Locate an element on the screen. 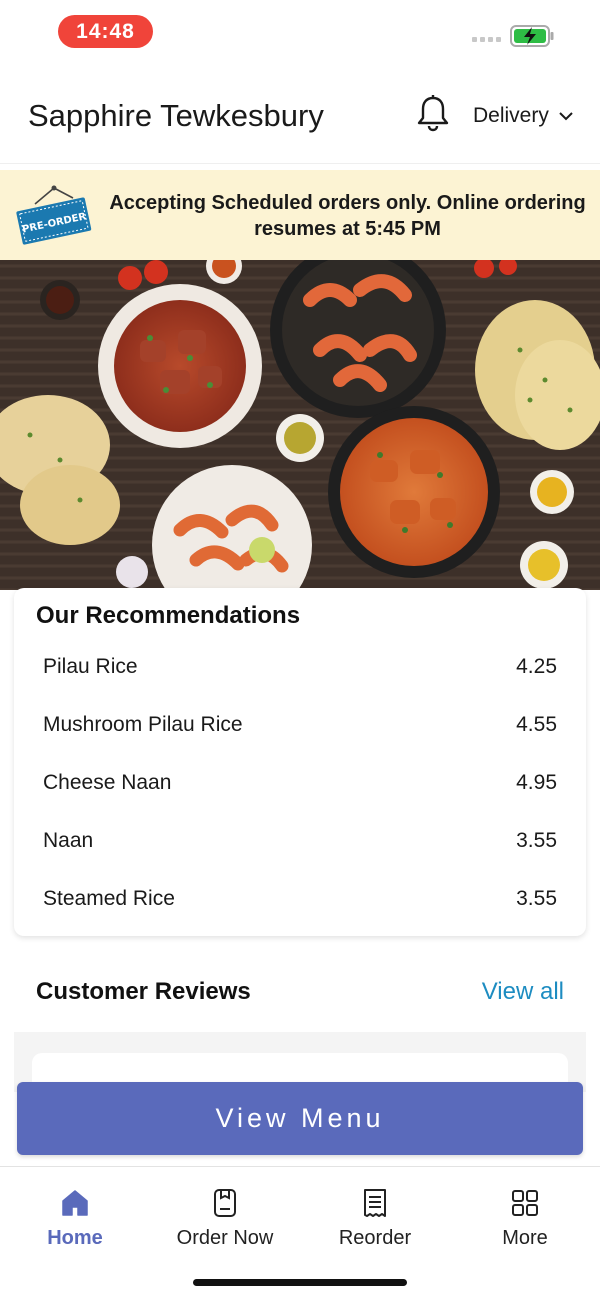  item-name: Naan is located at coordinates (68, 840).